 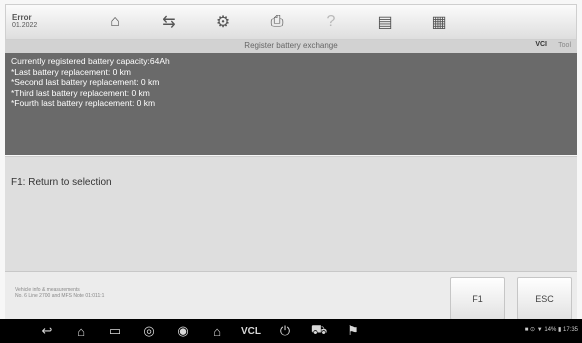 What do you see at coordinates (83, 103) in the screenshot?
I see `info-line: *Fourth last battery replacement: 0 km` at bounding box center [83, 103].